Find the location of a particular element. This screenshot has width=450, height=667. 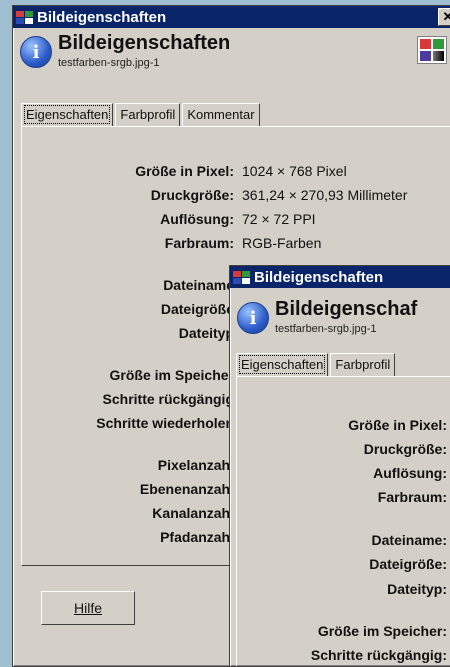

close-button: ✕ is located at coordinates (444, 17).